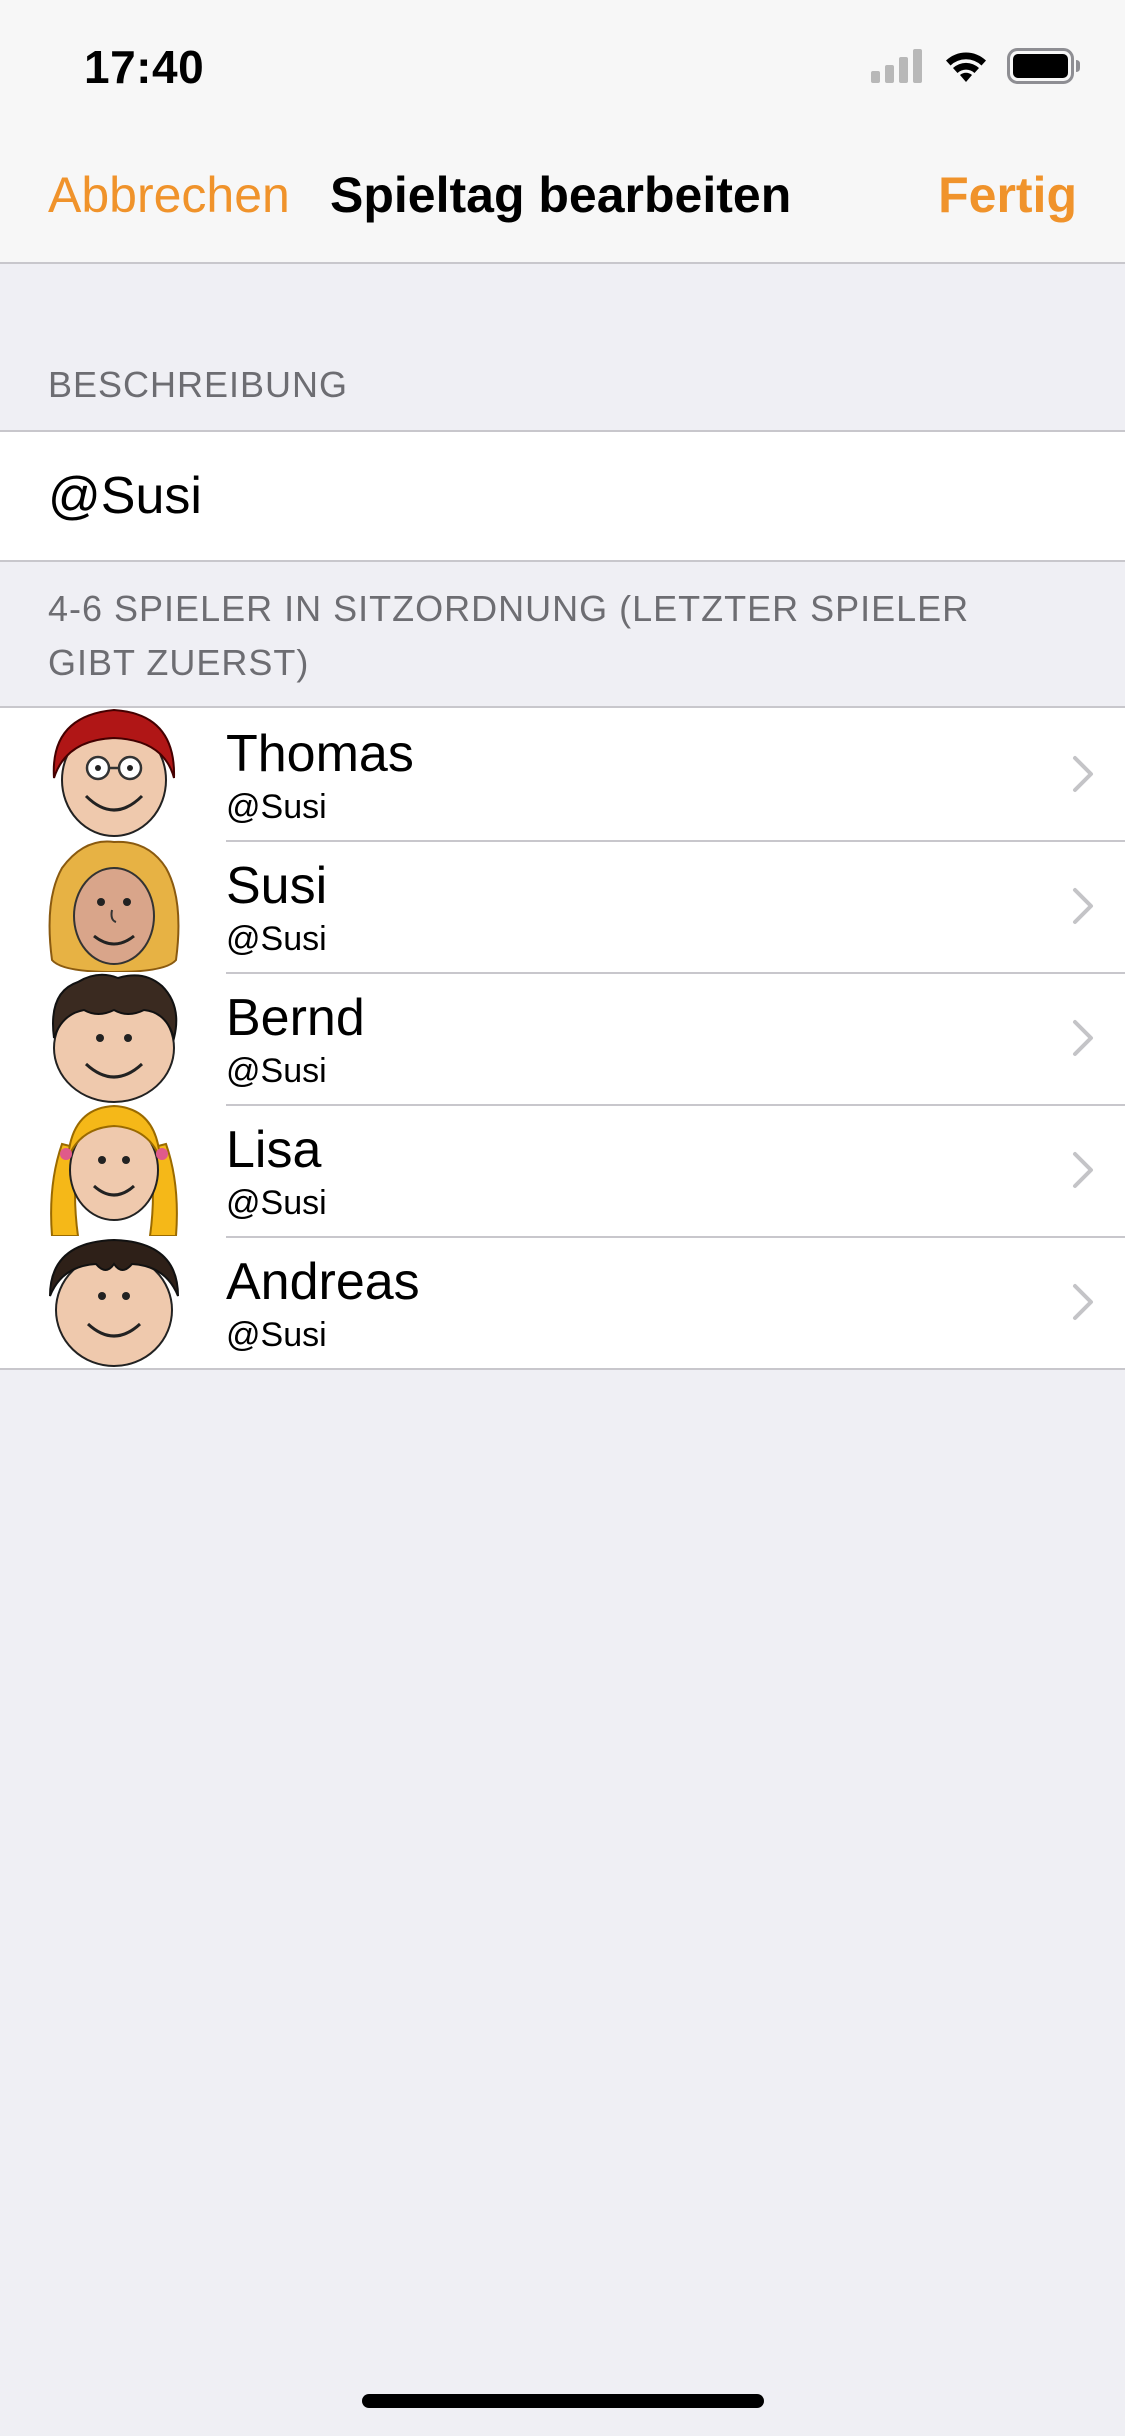  Describe the element at coordinates (198, 384) in the screenshot. I see `description-section-header: BESCHREIBUNG` at that location.